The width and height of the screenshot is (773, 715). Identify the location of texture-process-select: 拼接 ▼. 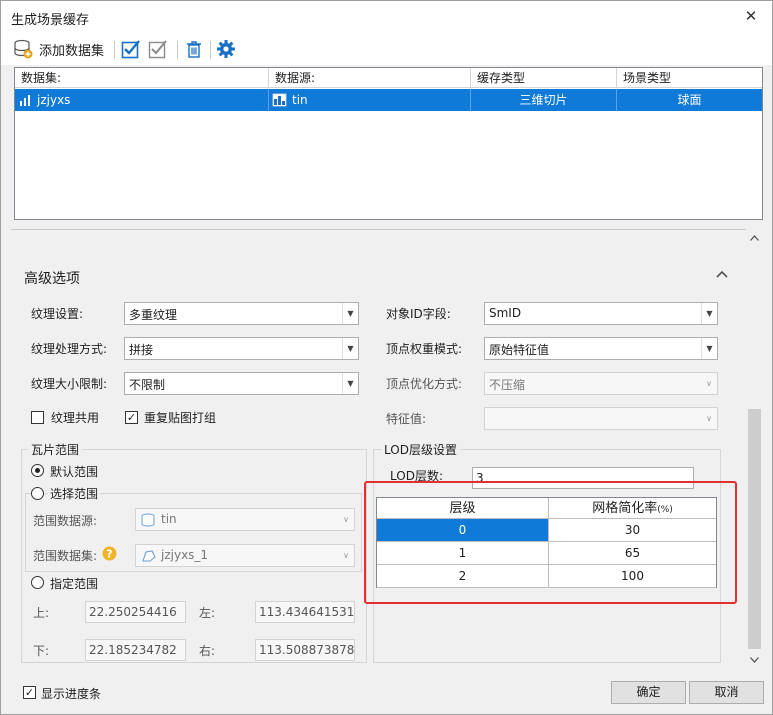
(241, 348).